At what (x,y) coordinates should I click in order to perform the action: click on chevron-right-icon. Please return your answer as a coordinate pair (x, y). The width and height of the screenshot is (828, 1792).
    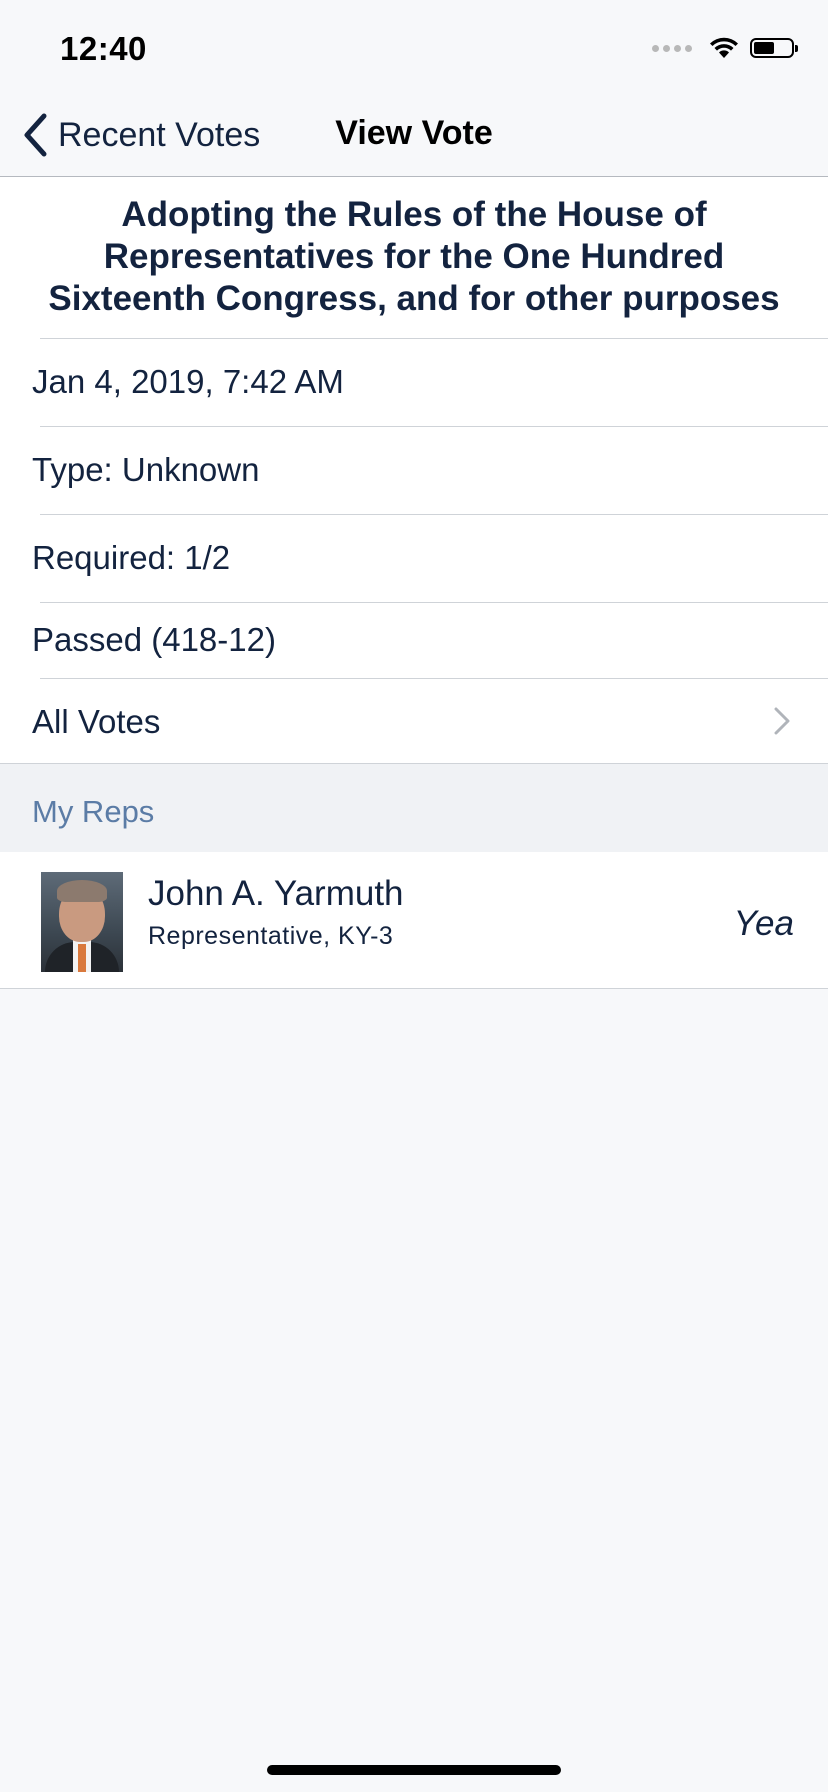
    Looking at the image, I should click on (782, 721).